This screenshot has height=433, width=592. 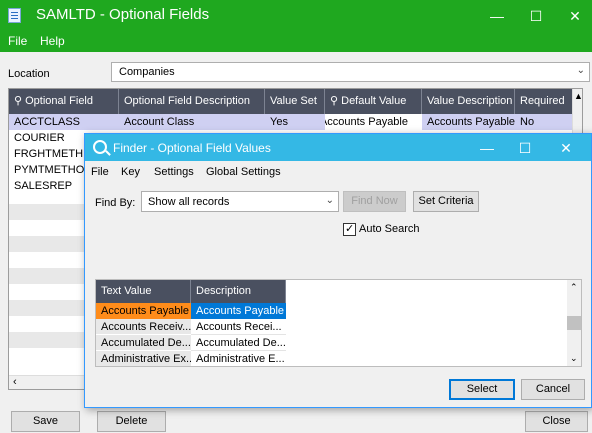 What do you see at coordinates (338, 147) in the screenshot?
I see `finder-title-bar: Finder - Optional Field Values — ☐ ✕` at bounding box center [338, 147].